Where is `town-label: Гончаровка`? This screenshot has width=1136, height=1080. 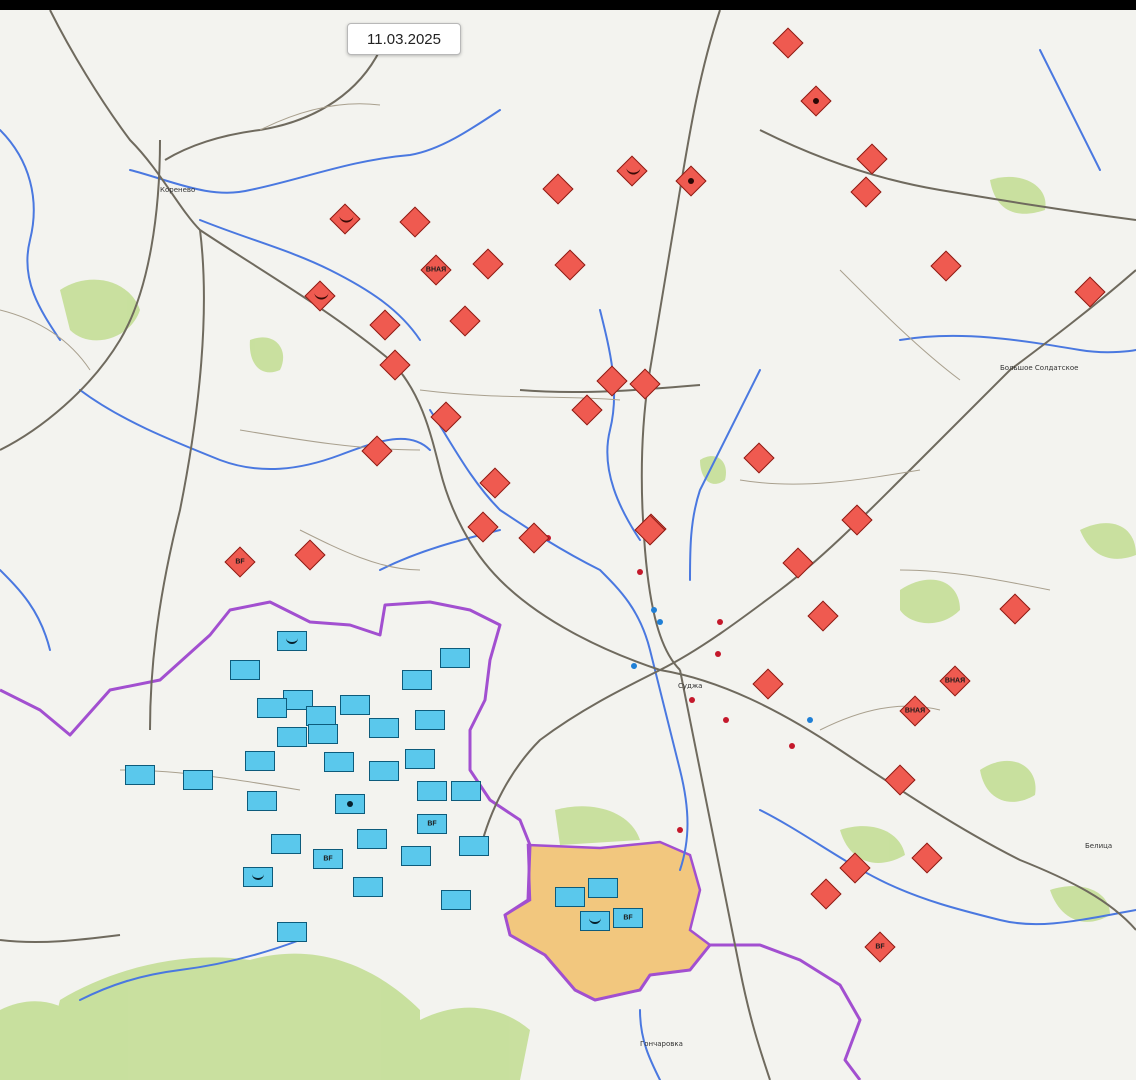
town-label: Гончаровка is located at coordinates (661, 1044).